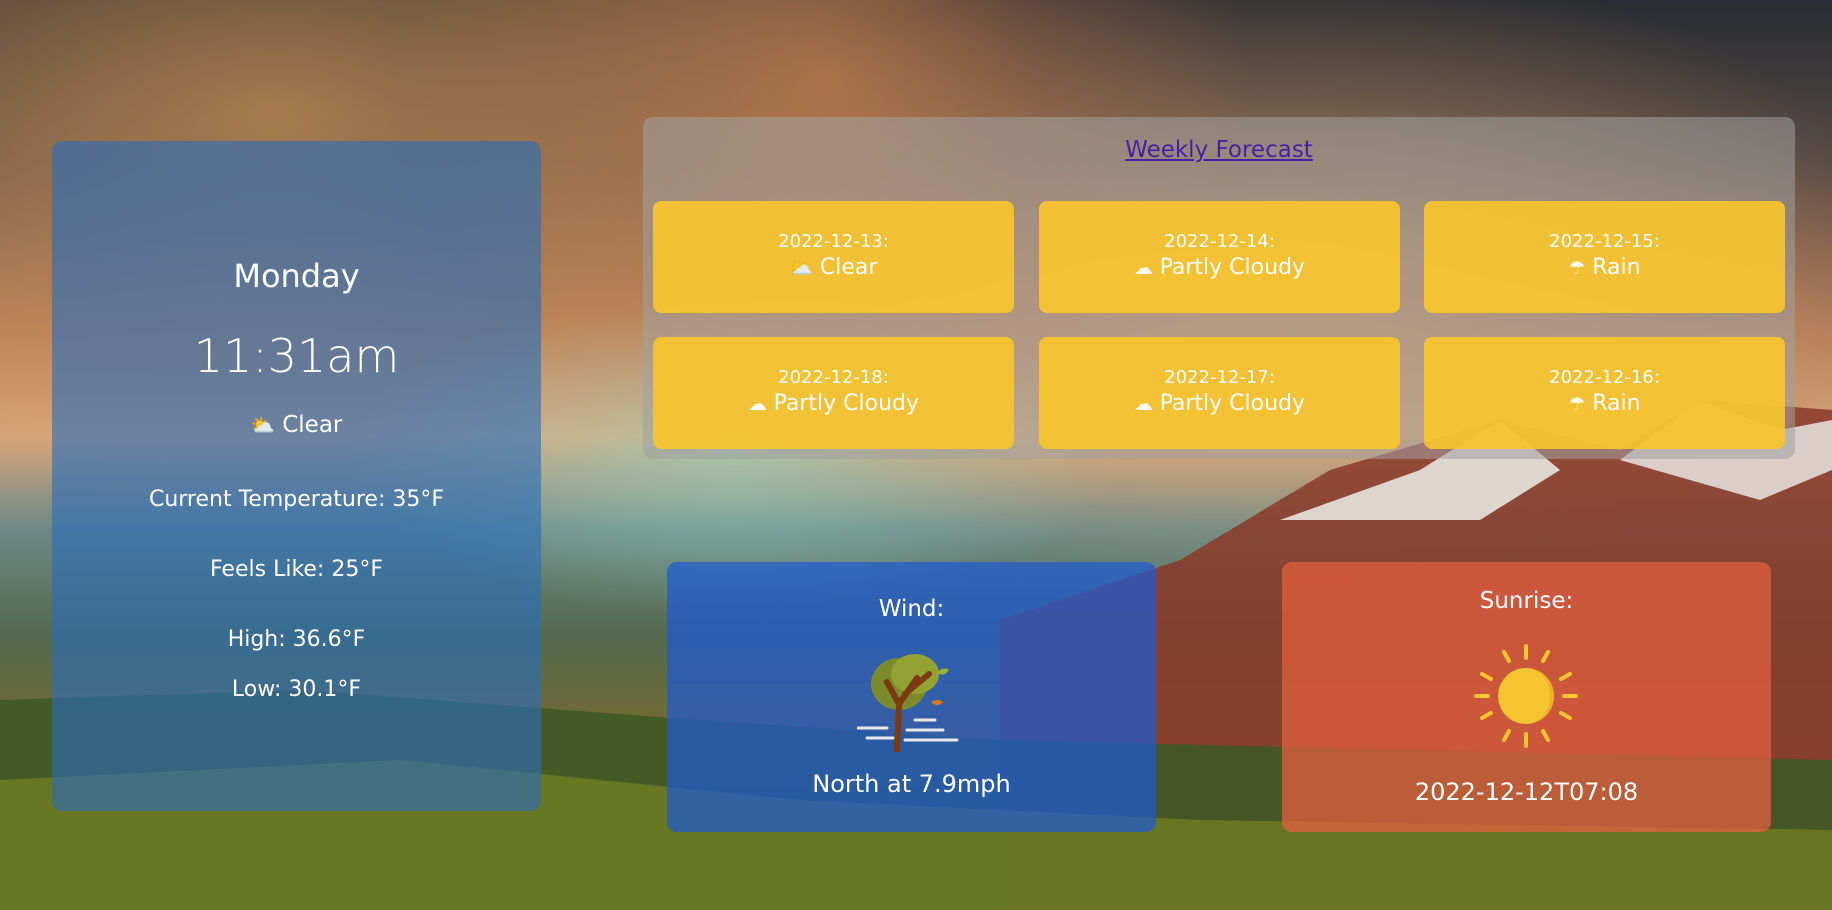  Describe the element at coordinates (911, 784) in the screenshot. I see `wind-value: North at 7.9mph` at that location.